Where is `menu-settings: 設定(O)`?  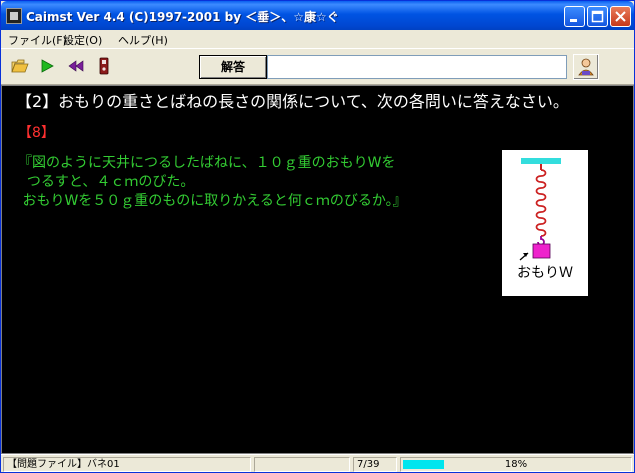 menu-settings: 設定(O) is located at coordinates (82, 40).